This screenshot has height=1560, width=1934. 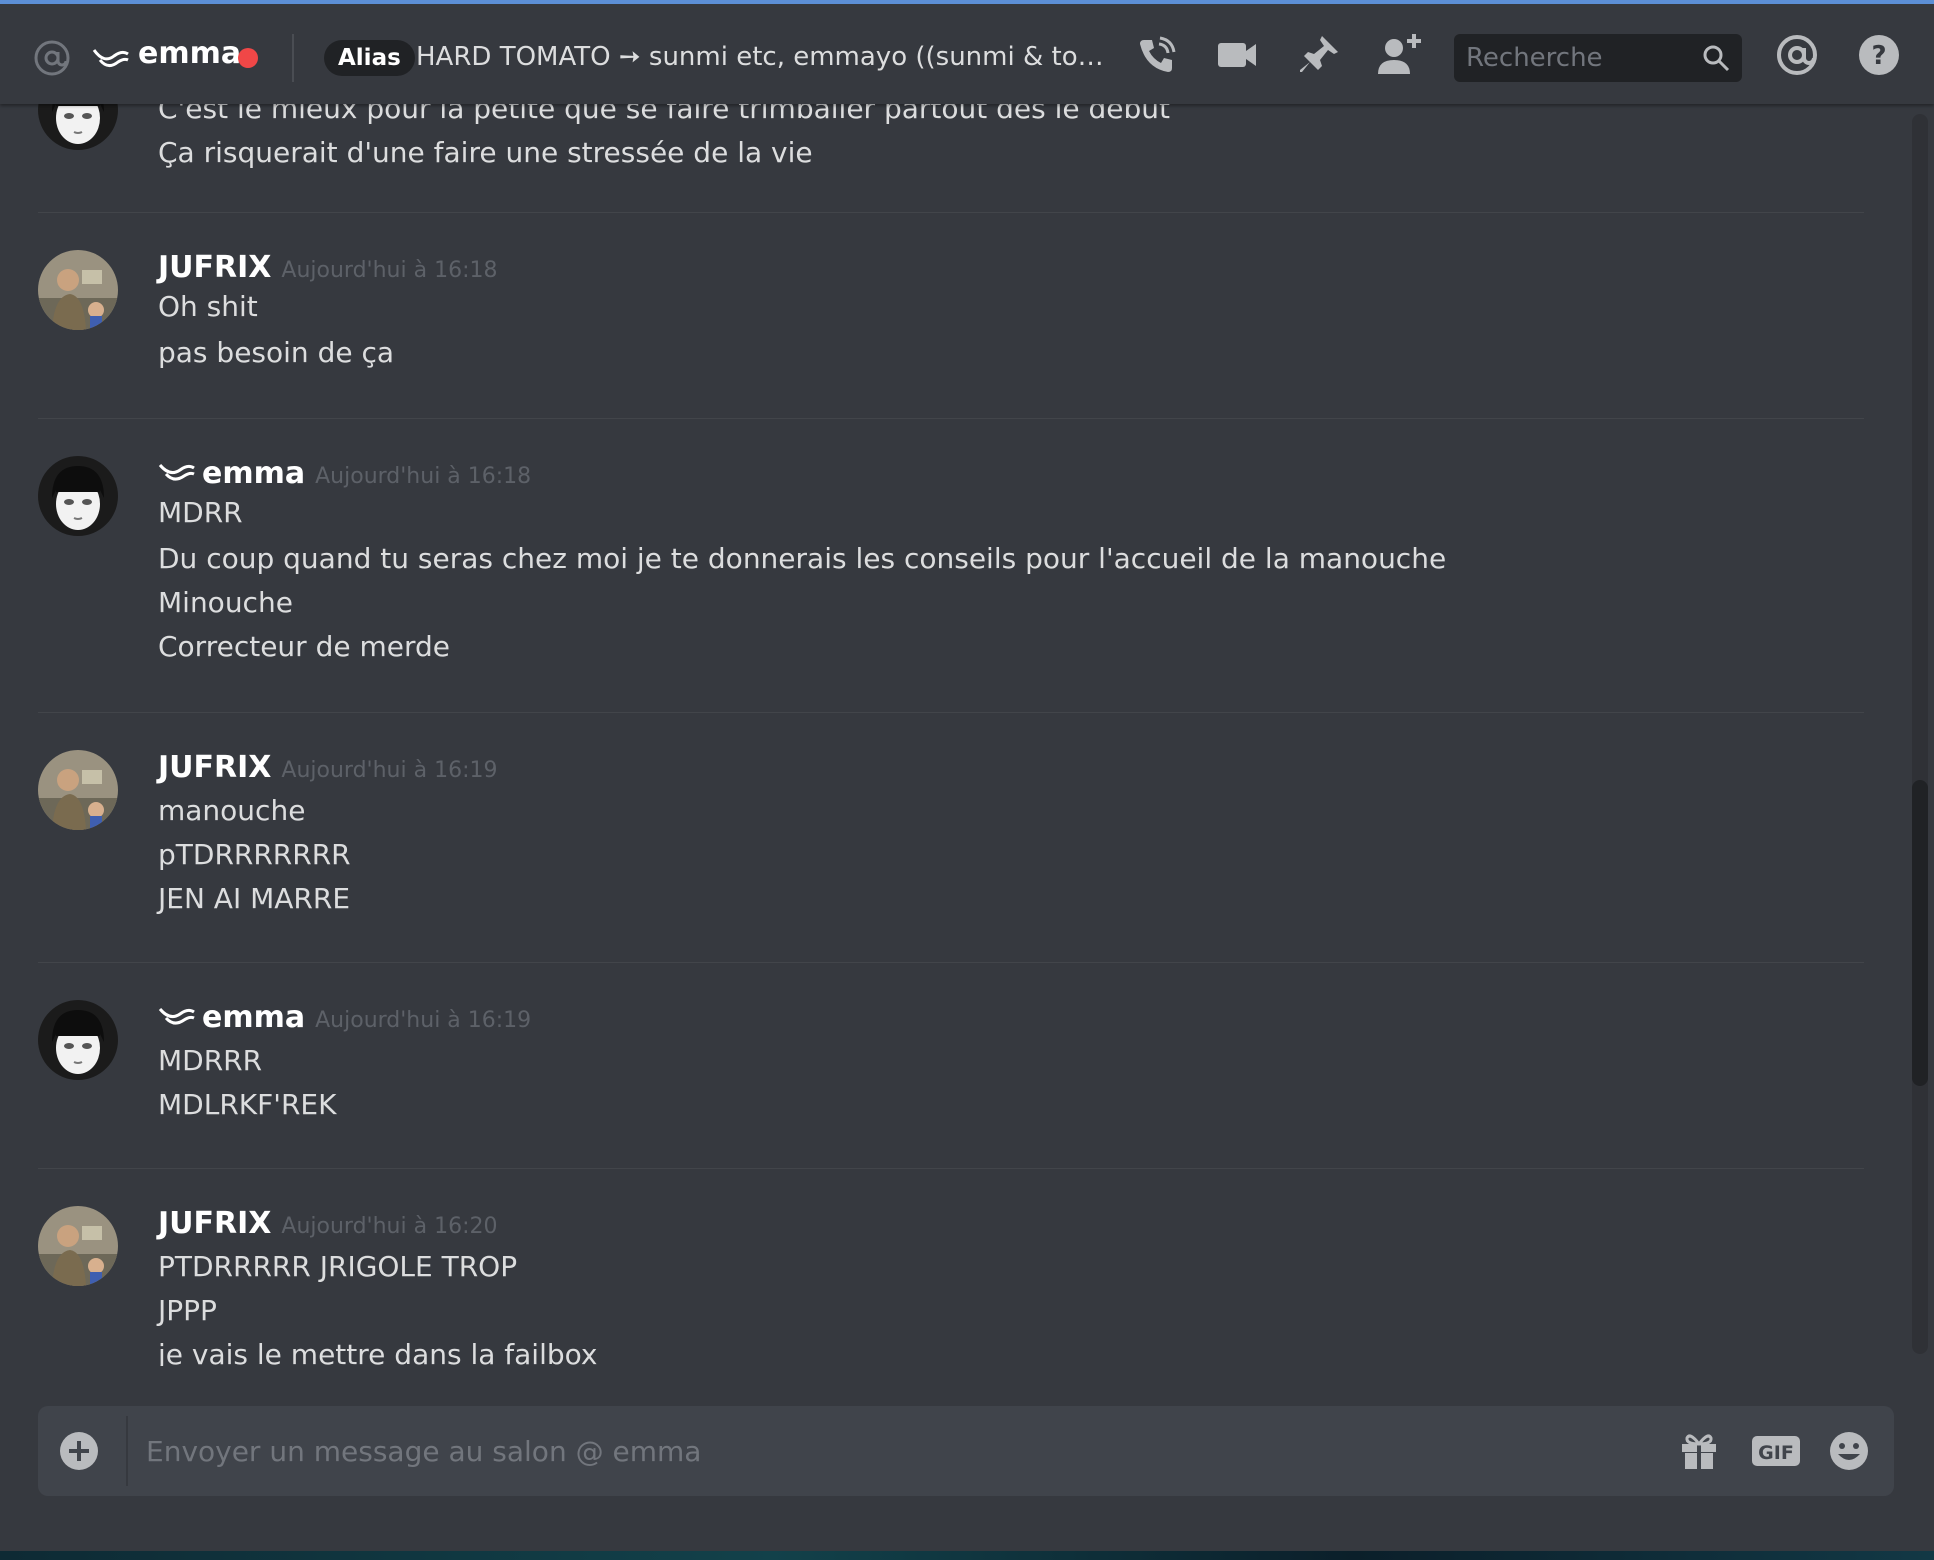 What do you see at coordinates (1237, 55) in the screenshot?
I see `video-icon` at bounding box center [1237, 55].